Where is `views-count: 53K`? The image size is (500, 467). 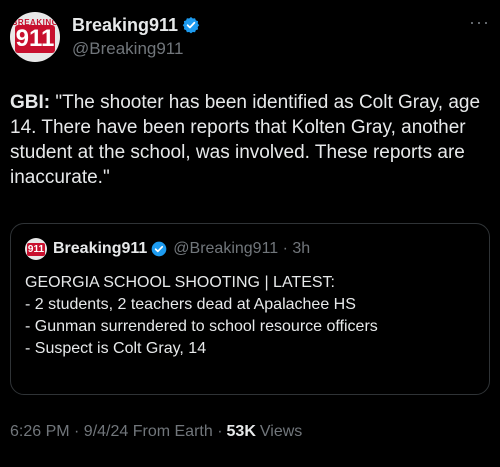 views-count: 53K is located at coordinates (241, 431).